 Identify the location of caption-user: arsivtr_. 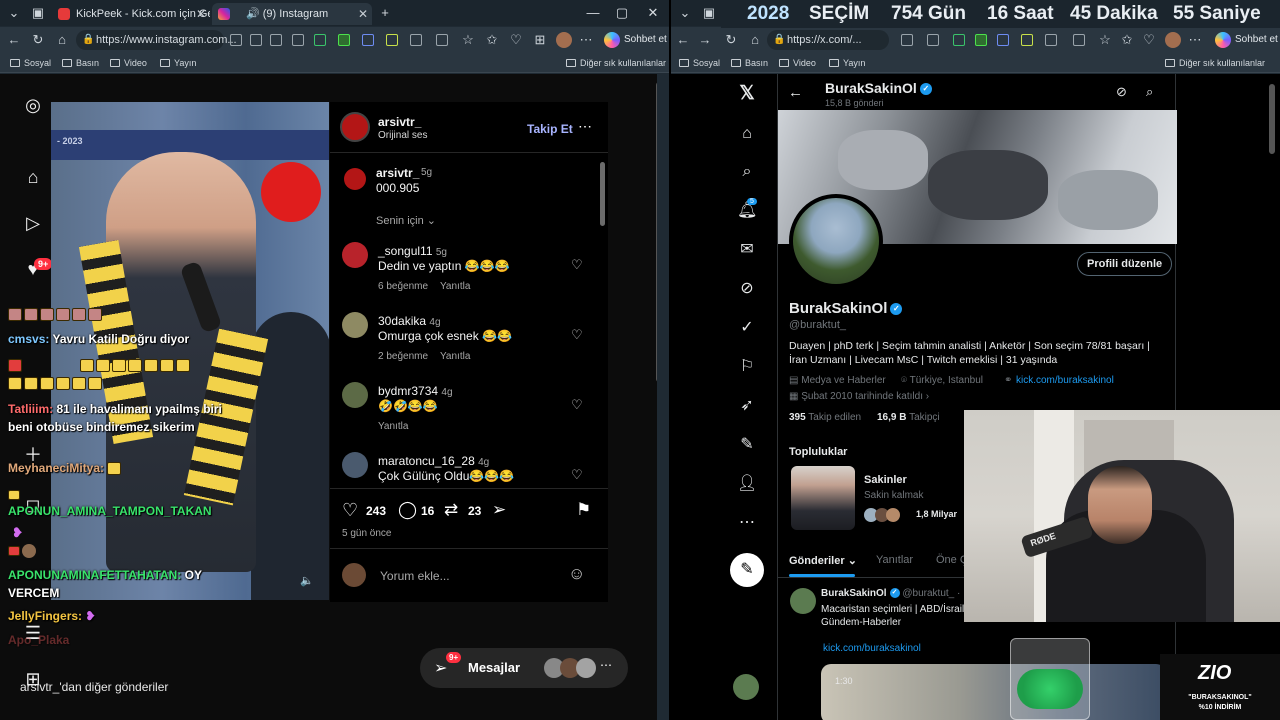
(397, 173).